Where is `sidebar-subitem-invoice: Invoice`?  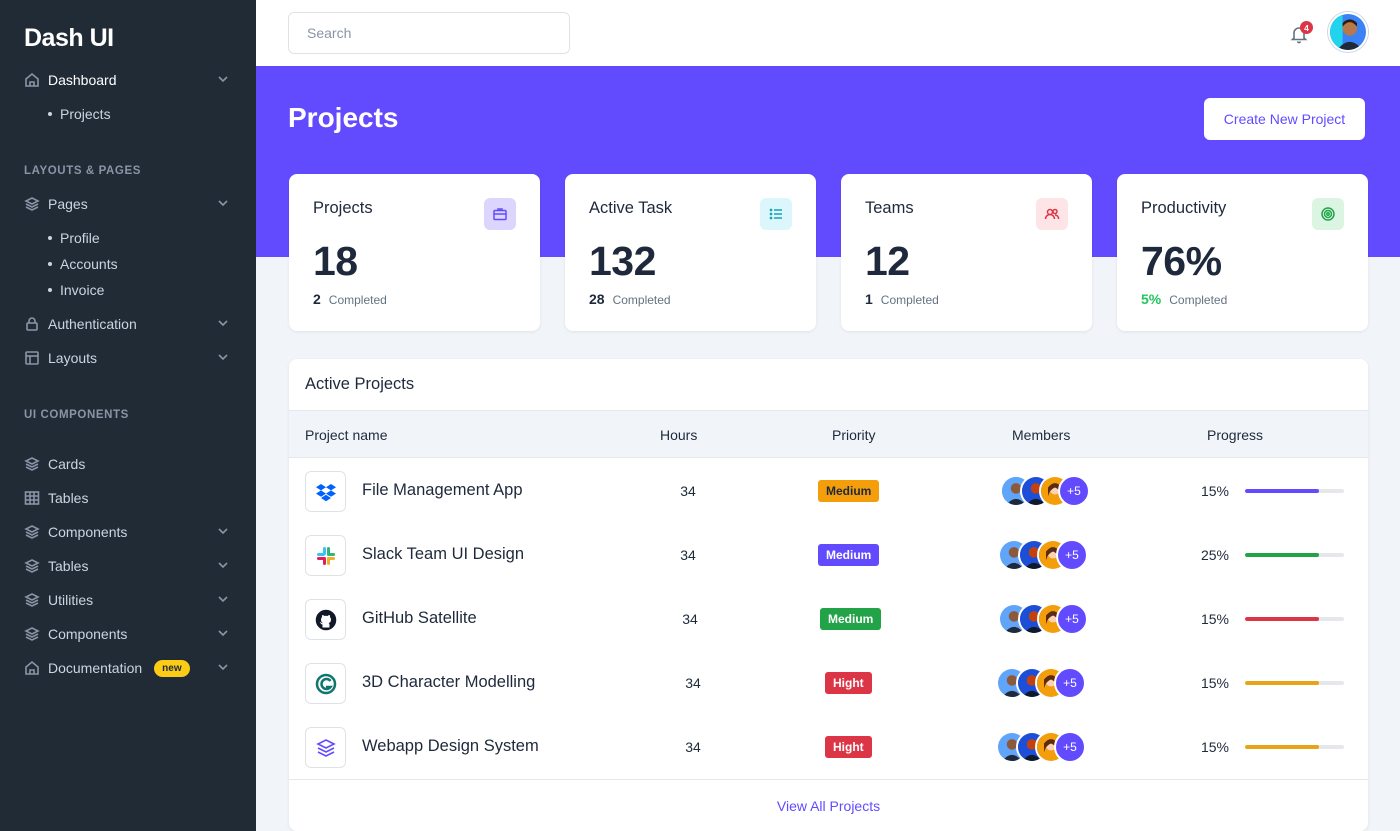 sidebar-subitem-invoice: Invoice is located at coordinates (76, 290).